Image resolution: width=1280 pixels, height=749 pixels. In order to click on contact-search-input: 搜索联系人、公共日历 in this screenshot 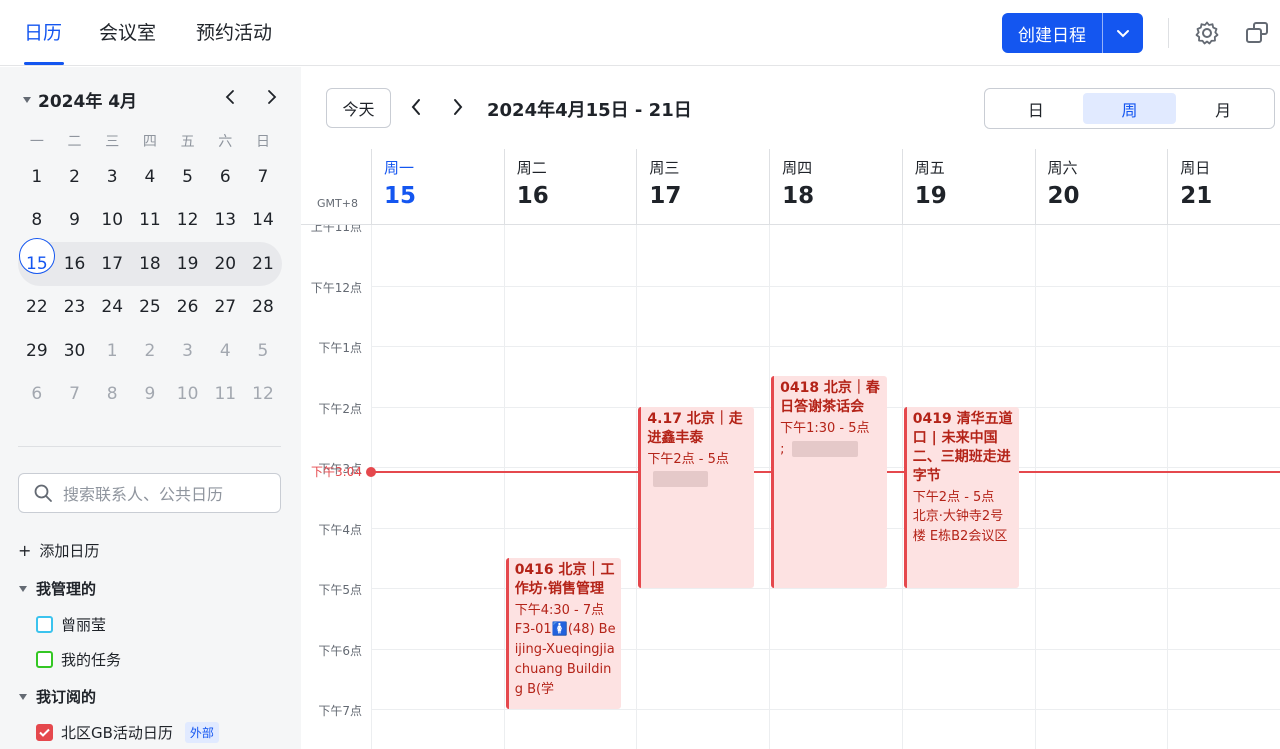, I will do `click(149, 493)`.